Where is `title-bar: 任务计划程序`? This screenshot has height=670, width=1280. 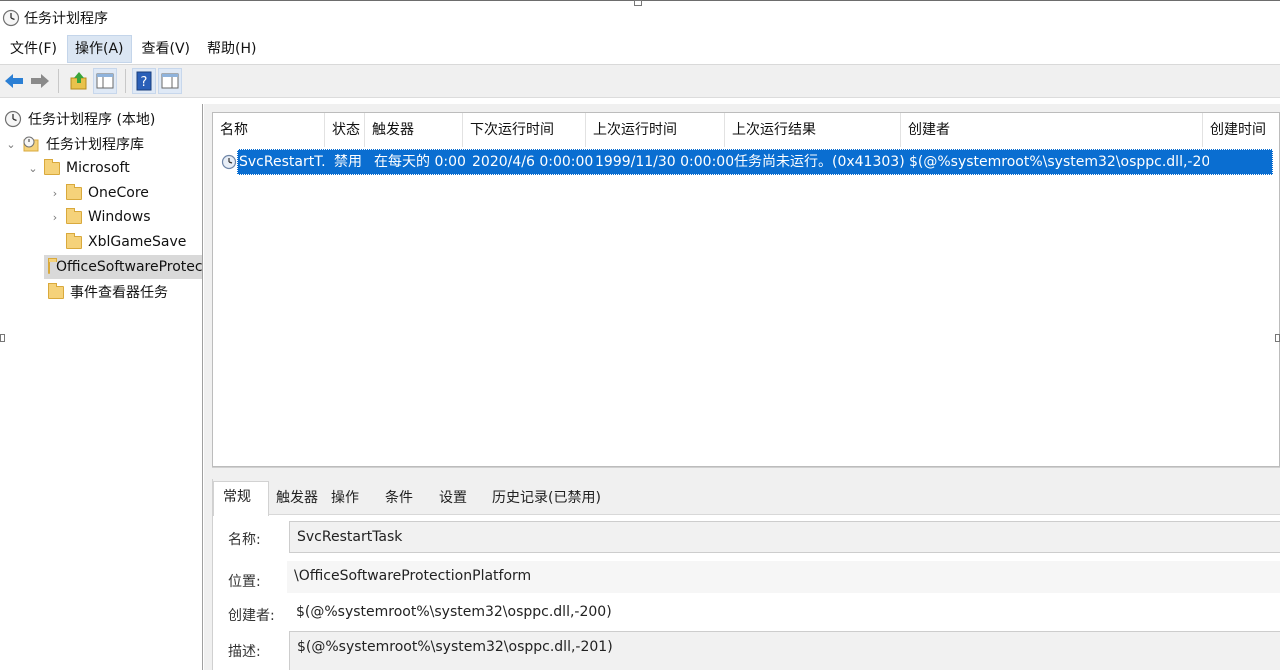
title-bar: 任务计划程序 is located at coordinates (640, 17).